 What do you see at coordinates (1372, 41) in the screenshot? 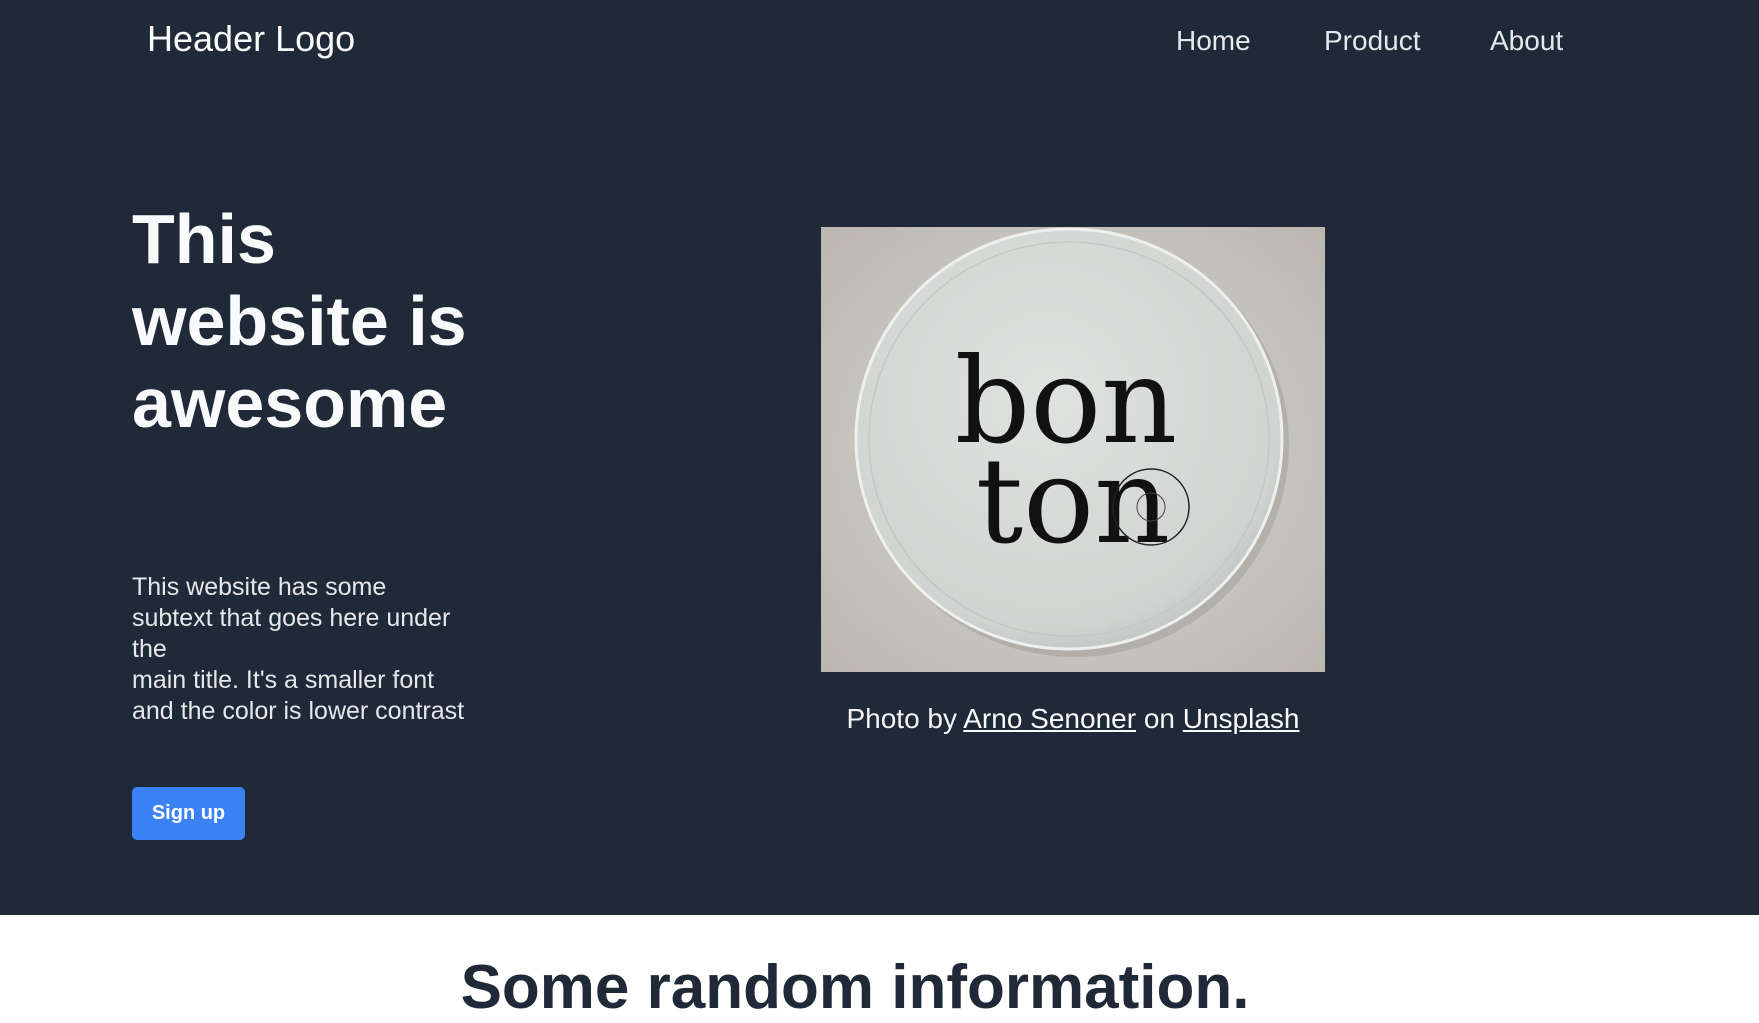
I see `nav-product-link: Product` at bounding box center [1372, 41].